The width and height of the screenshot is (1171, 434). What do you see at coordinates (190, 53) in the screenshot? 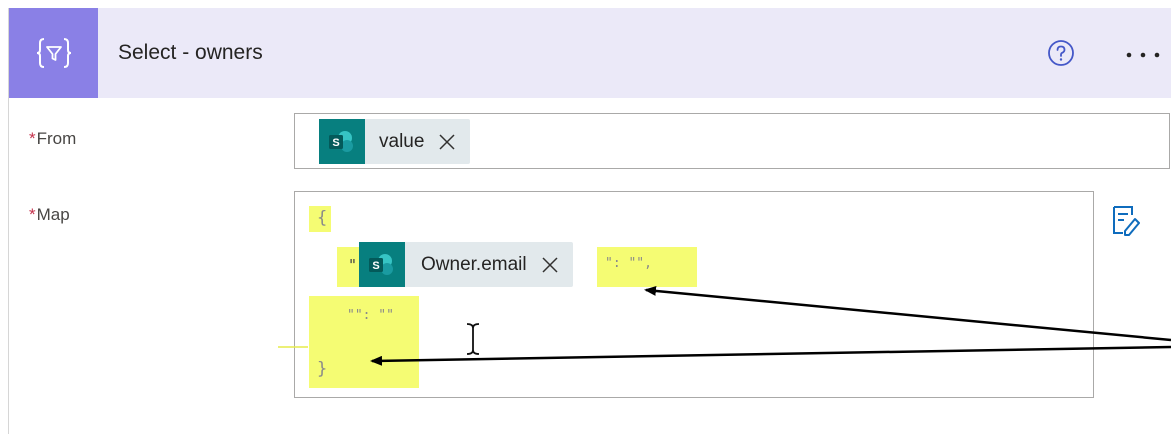
I see `action-title: Select - owners` at bounding box center [190, 53].